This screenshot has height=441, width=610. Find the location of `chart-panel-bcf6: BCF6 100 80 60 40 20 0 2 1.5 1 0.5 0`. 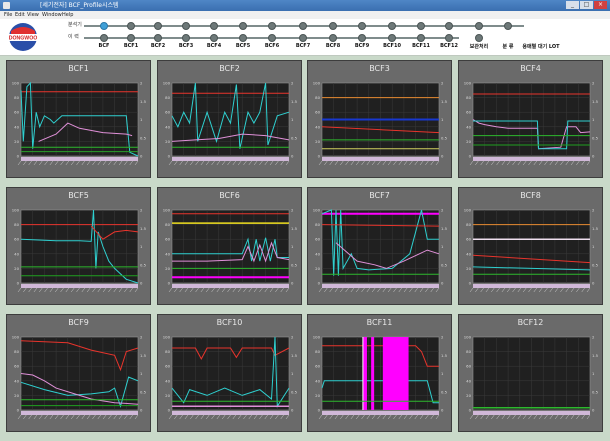

chart-panel-bcf6: BCF6 100 80 60 40 20 0 2 1.5 1 0.5 0 is located at coordinates (229, 246).